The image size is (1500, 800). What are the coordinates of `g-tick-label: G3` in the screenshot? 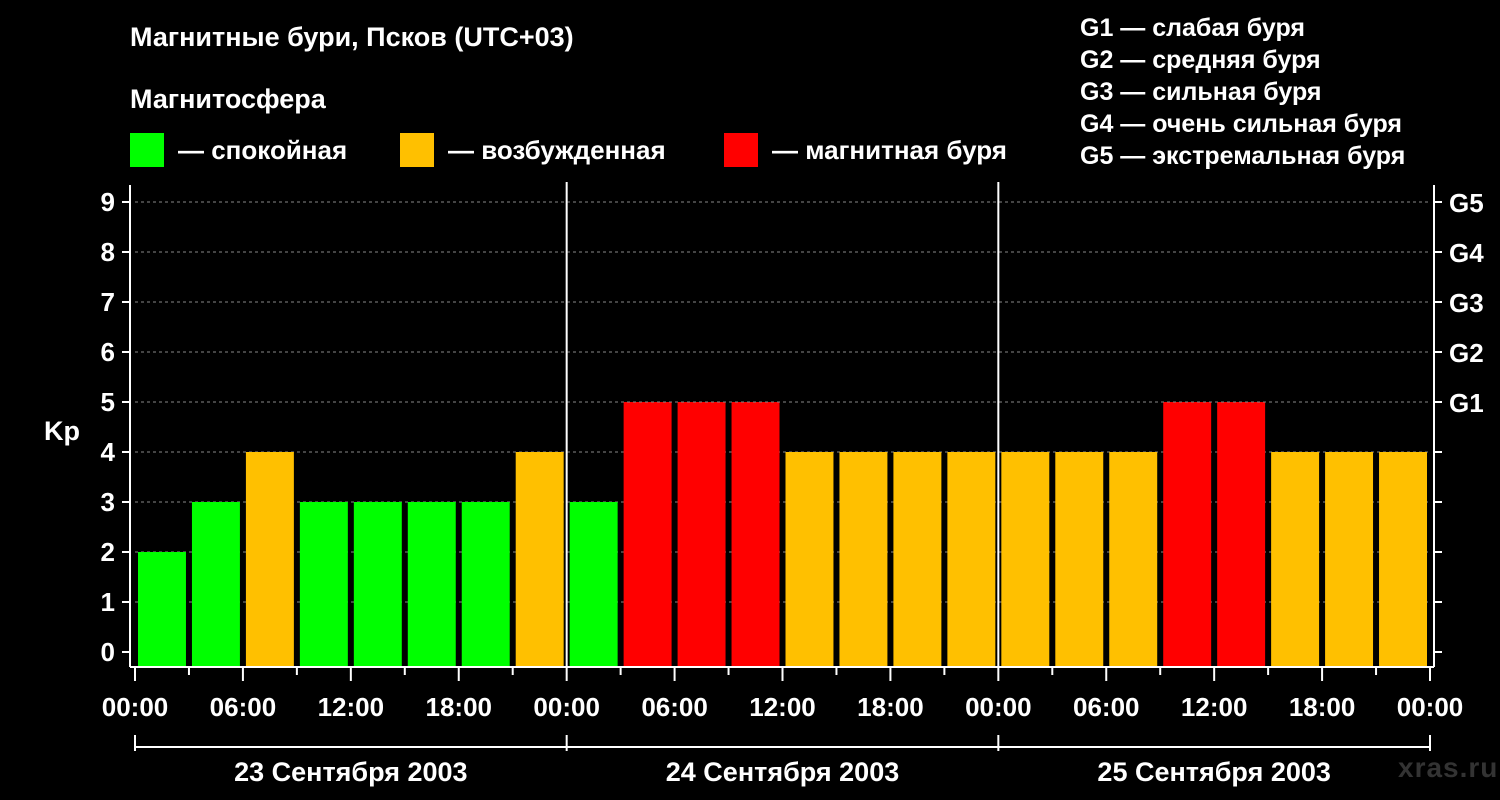 It's located at (1466, 303).